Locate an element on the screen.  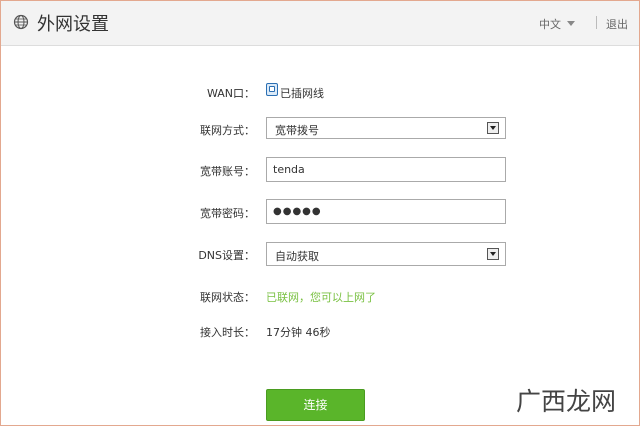
account-input: tenda is located at coordinates (386, 169).